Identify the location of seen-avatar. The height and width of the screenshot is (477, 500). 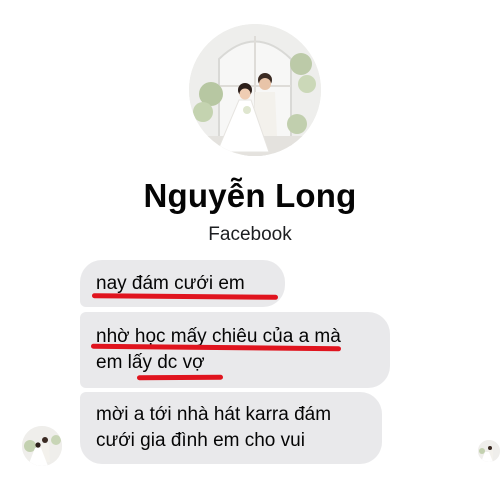
(489, 451).